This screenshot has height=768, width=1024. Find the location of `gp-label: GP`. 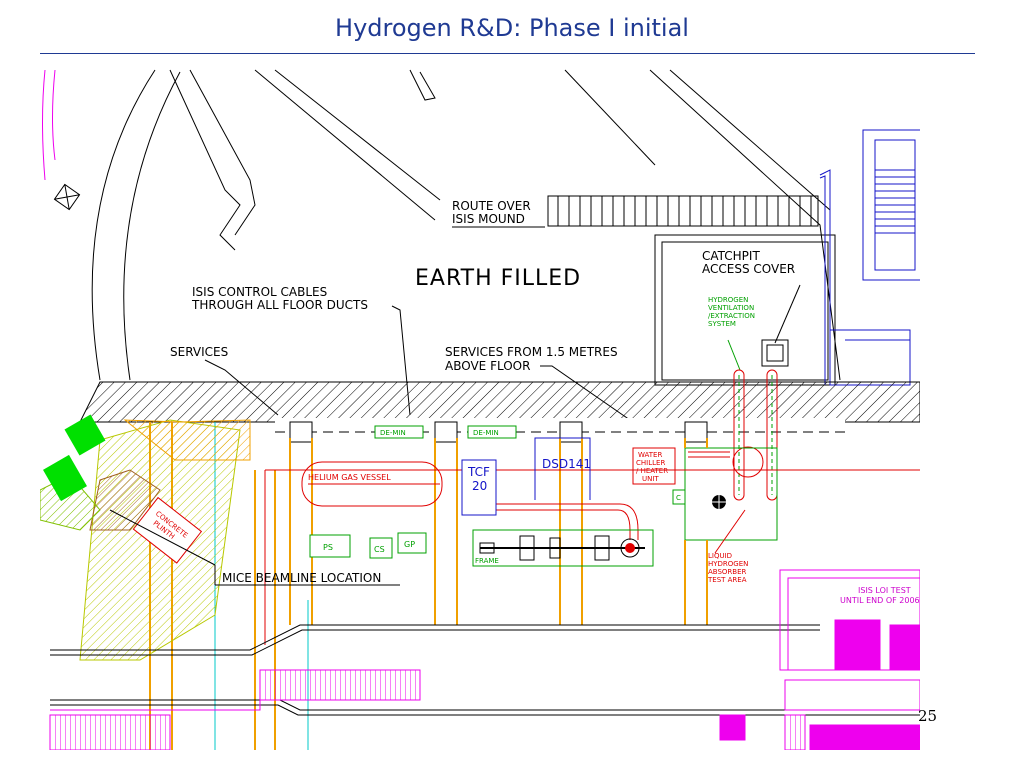

gp-label: GP is located at coordinates (409, 544).